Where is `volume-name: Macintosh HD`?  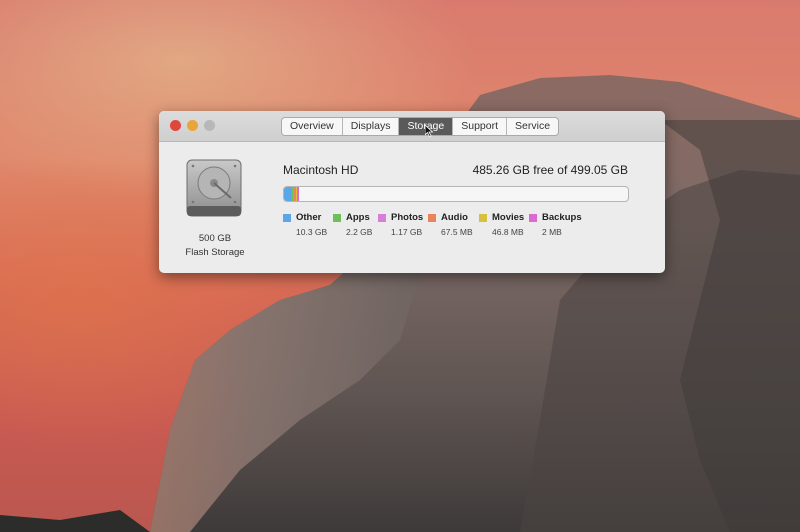
volume-name: Macintosh HD is located at coordinates (321, 170).